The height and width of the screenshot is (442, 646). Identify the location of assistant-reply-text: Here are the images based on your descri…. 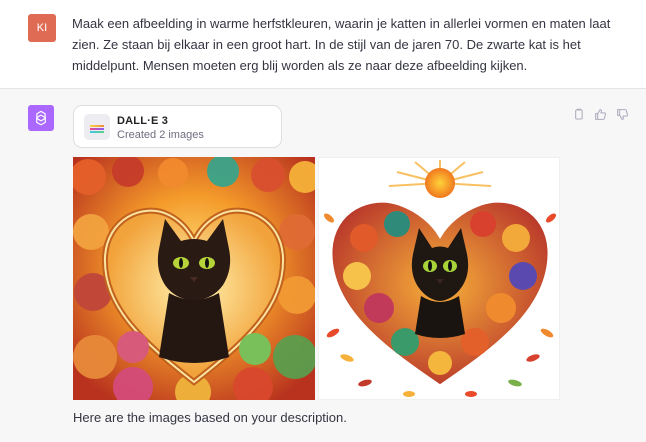
(210, 417).